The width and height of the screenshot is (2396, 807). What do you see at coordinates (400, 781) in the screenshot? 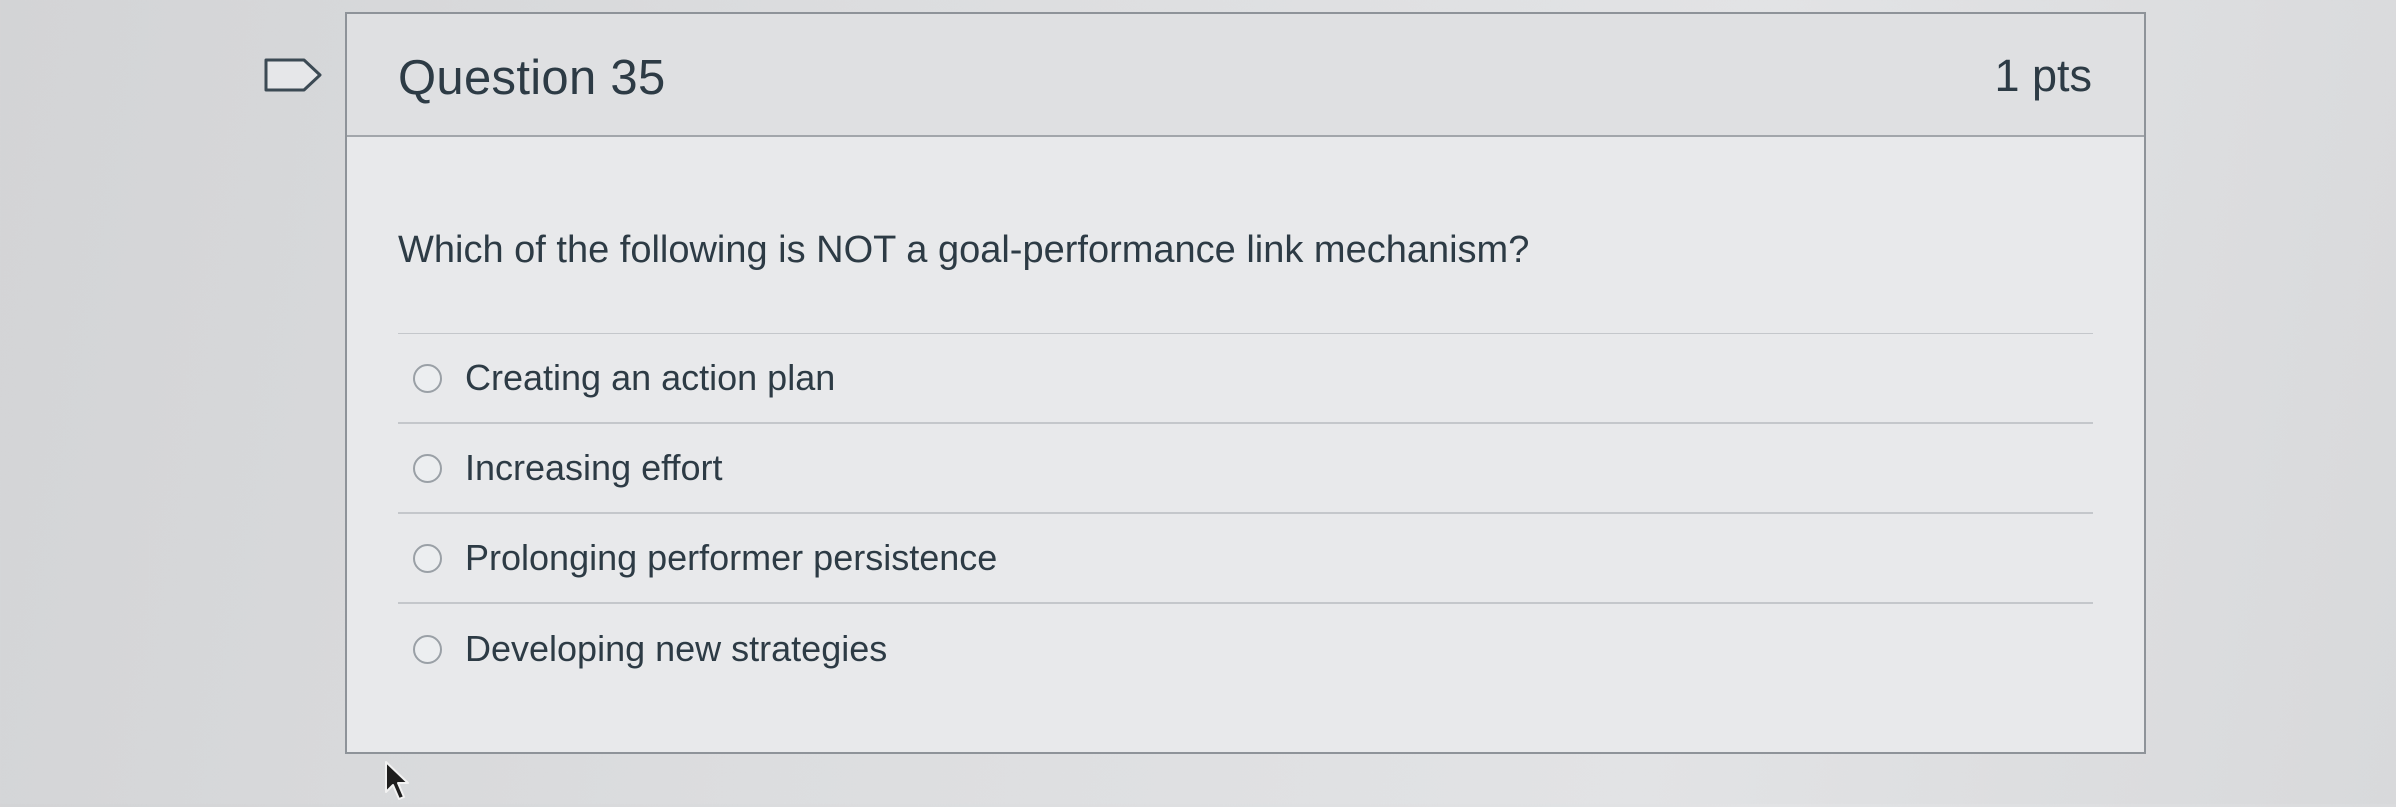
I see `mouse-pointer-icon` at bounding box center [400, 781].